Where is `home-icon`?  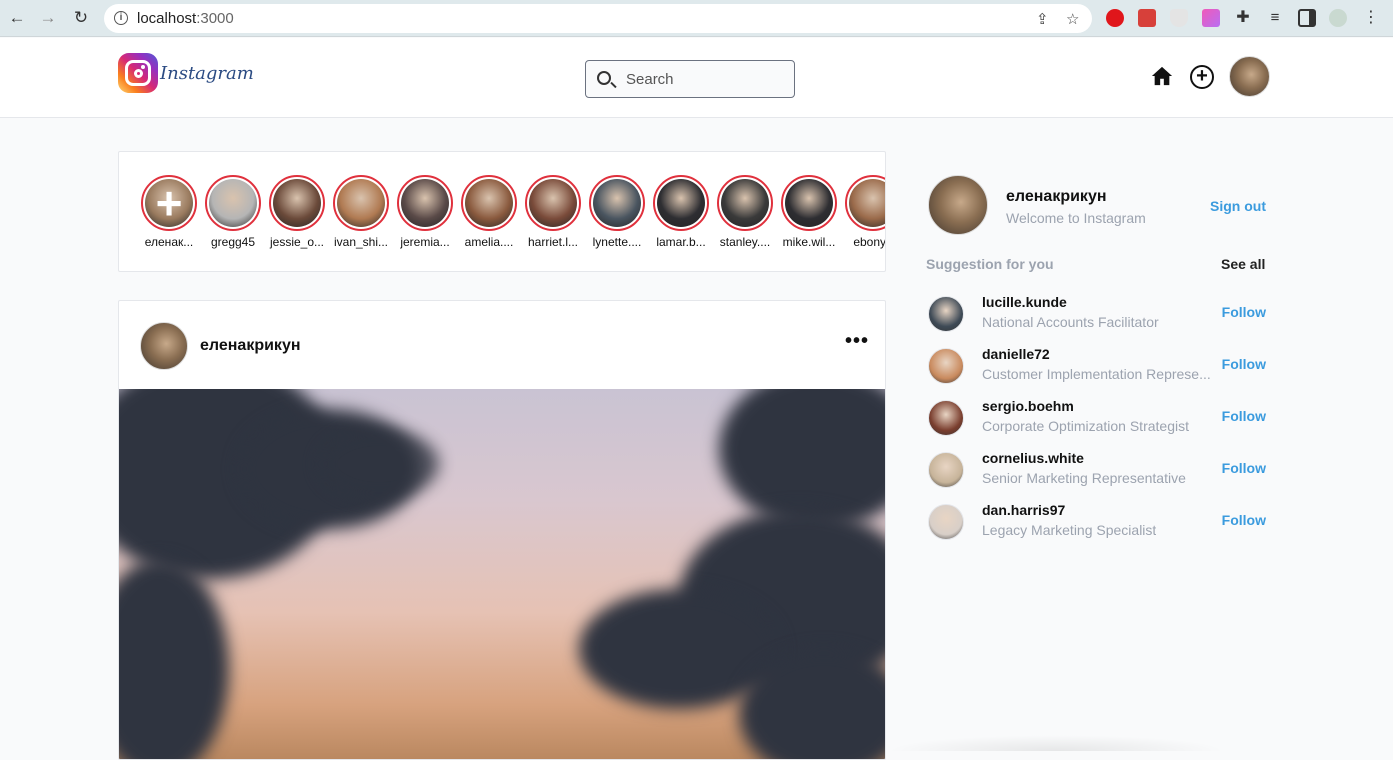 home-icon is located at coordinates (1162, 76).